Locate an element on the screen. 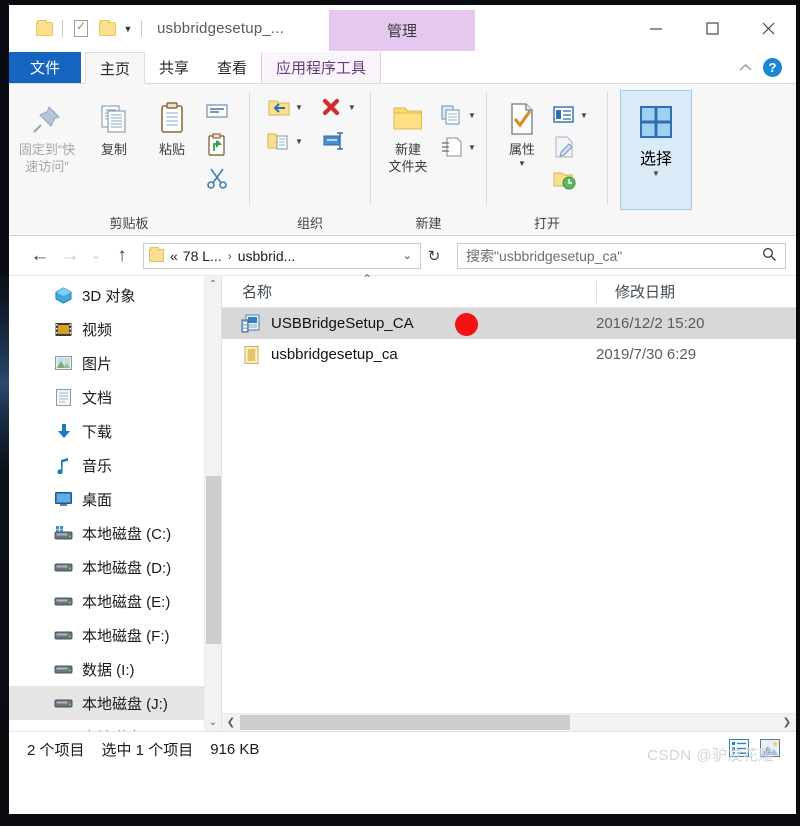 The width and height of the screenshot is (800, 826). sidebar-item-drive-k: 本地磁盘 (K:) is located at coordinates (115, 726).